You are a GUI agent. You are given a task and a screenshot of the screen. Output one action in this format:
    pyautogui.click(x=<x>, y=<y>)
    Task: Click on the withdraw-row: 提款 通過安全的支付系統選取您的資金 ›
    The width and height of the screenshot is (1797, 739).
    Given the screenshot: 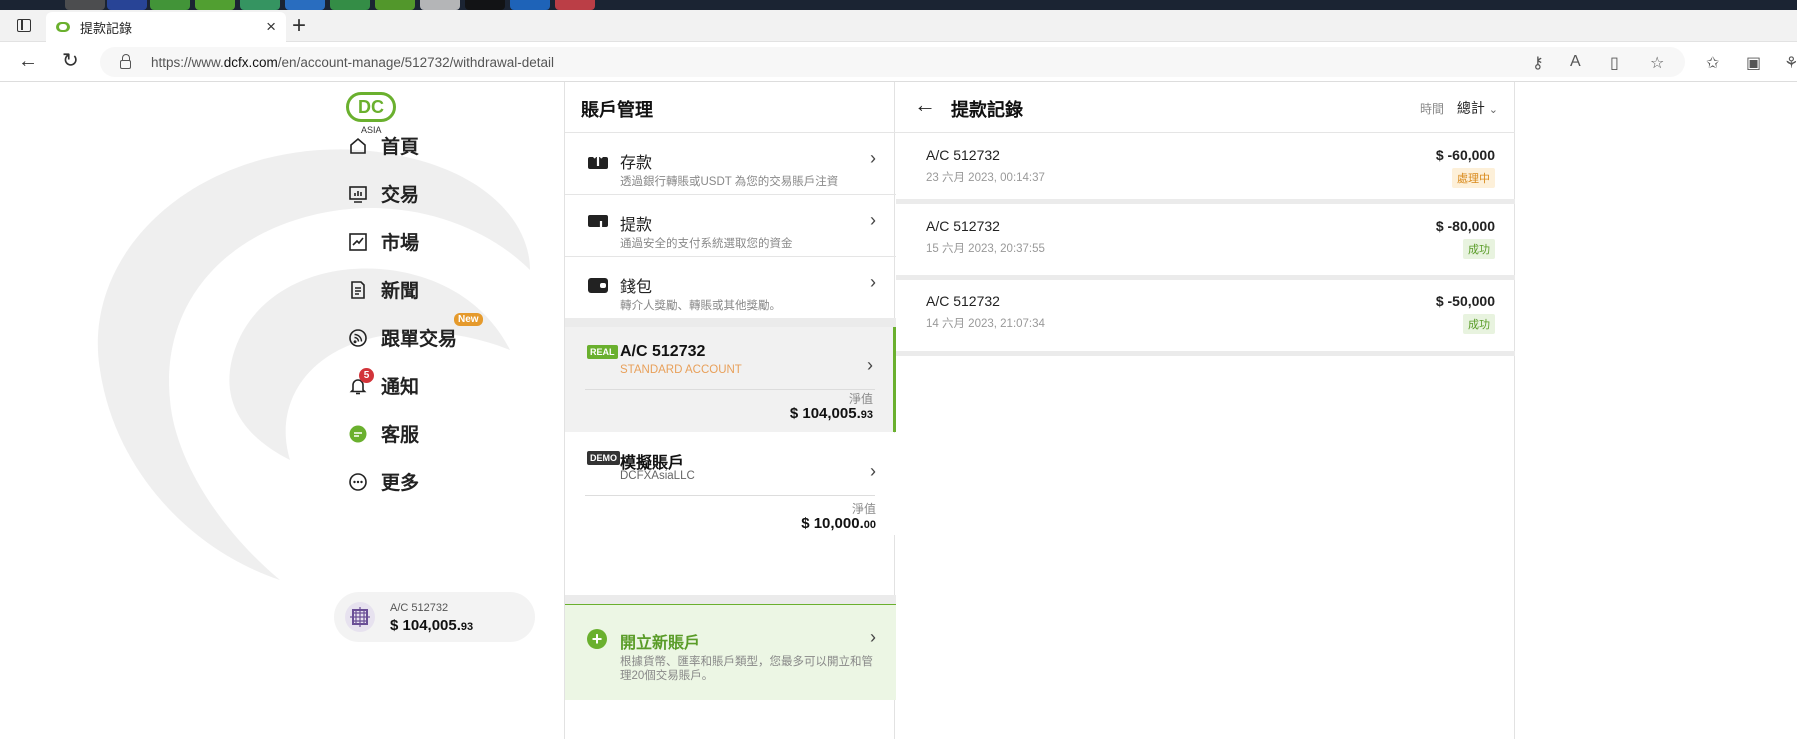 What is the action you would take?
    pyautogui.click(x=730, y=225)
    